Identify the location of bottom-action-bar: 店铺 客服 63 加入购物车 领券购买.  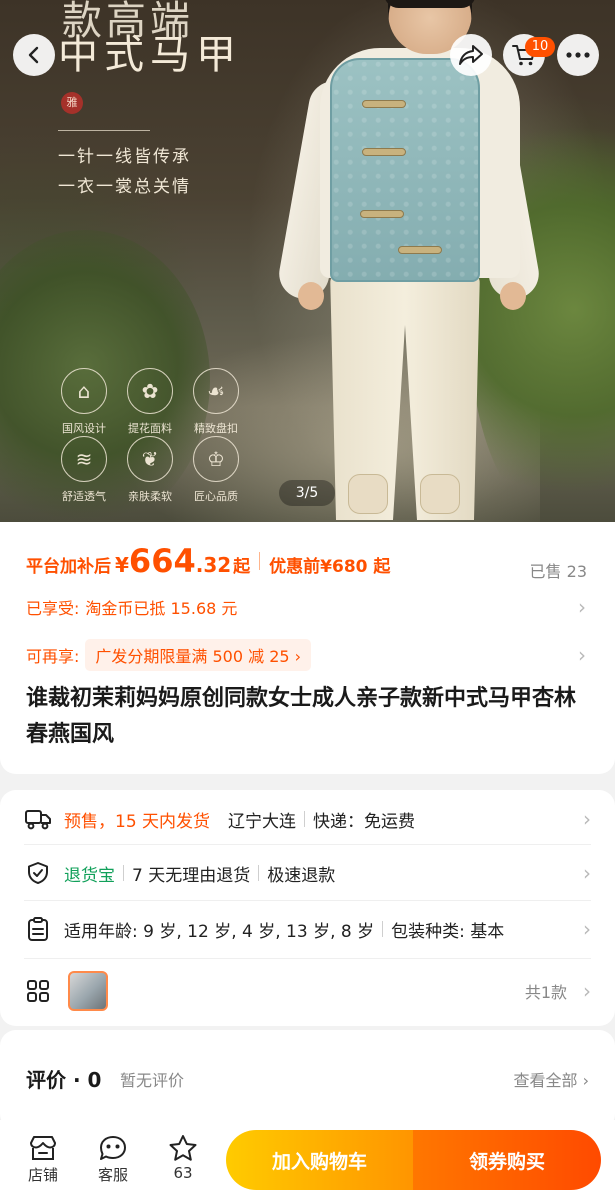
(307, 1160).